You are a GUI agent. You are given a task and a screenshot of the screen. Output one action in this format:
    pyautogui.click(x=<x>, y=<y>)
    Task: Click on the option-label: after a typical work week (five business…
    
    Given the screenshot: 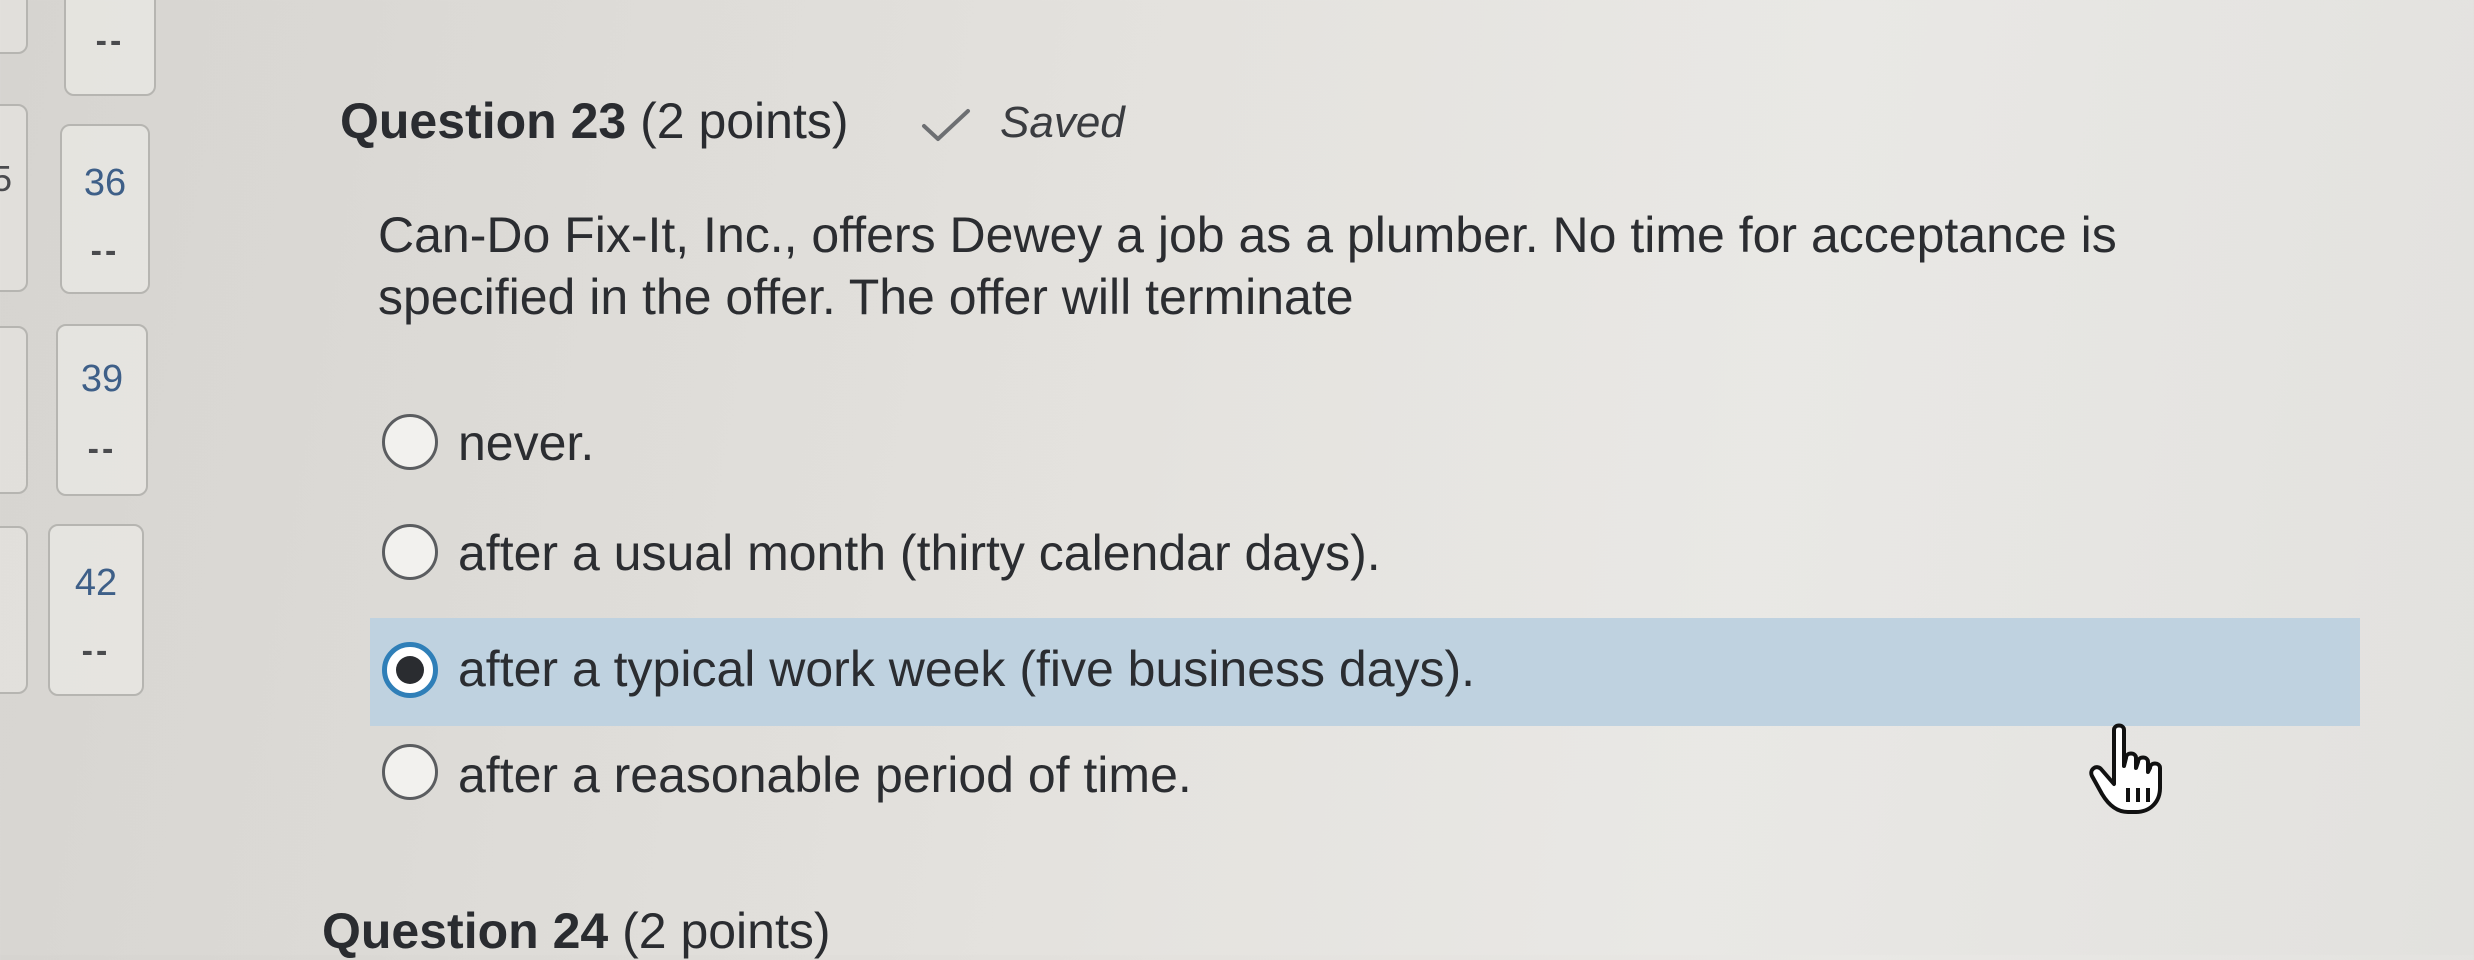 What is the action you would take?
    pyautogui.click(x=967, y=669)
    